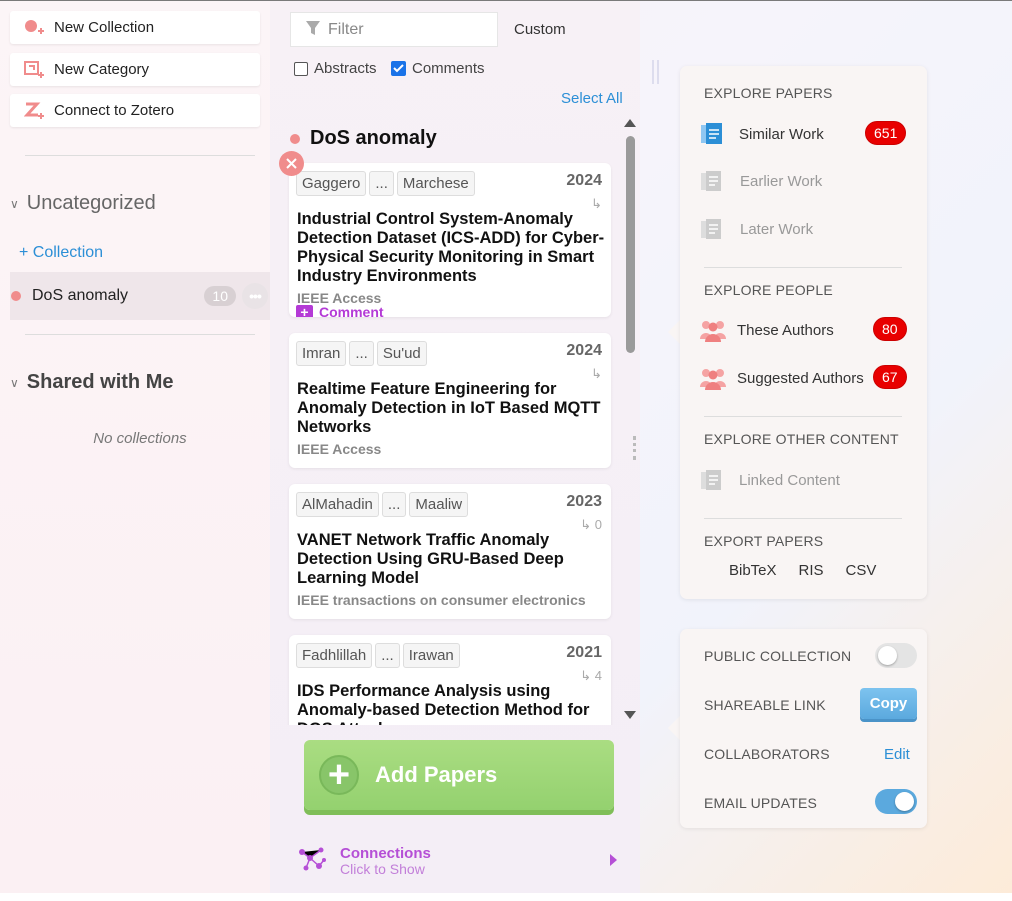 The width and height of the screenshot is (1012, 901). I want to click on copy-link-button: Copy, so click(888, 703).